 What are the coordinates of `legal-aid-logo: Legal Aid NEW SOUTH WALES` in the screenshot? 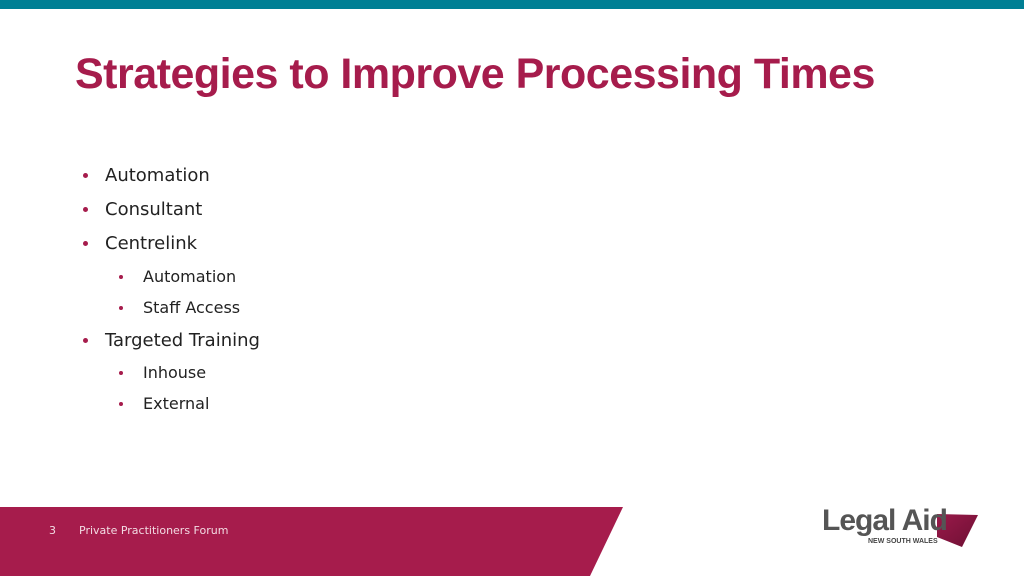 It's located at (902, 528).